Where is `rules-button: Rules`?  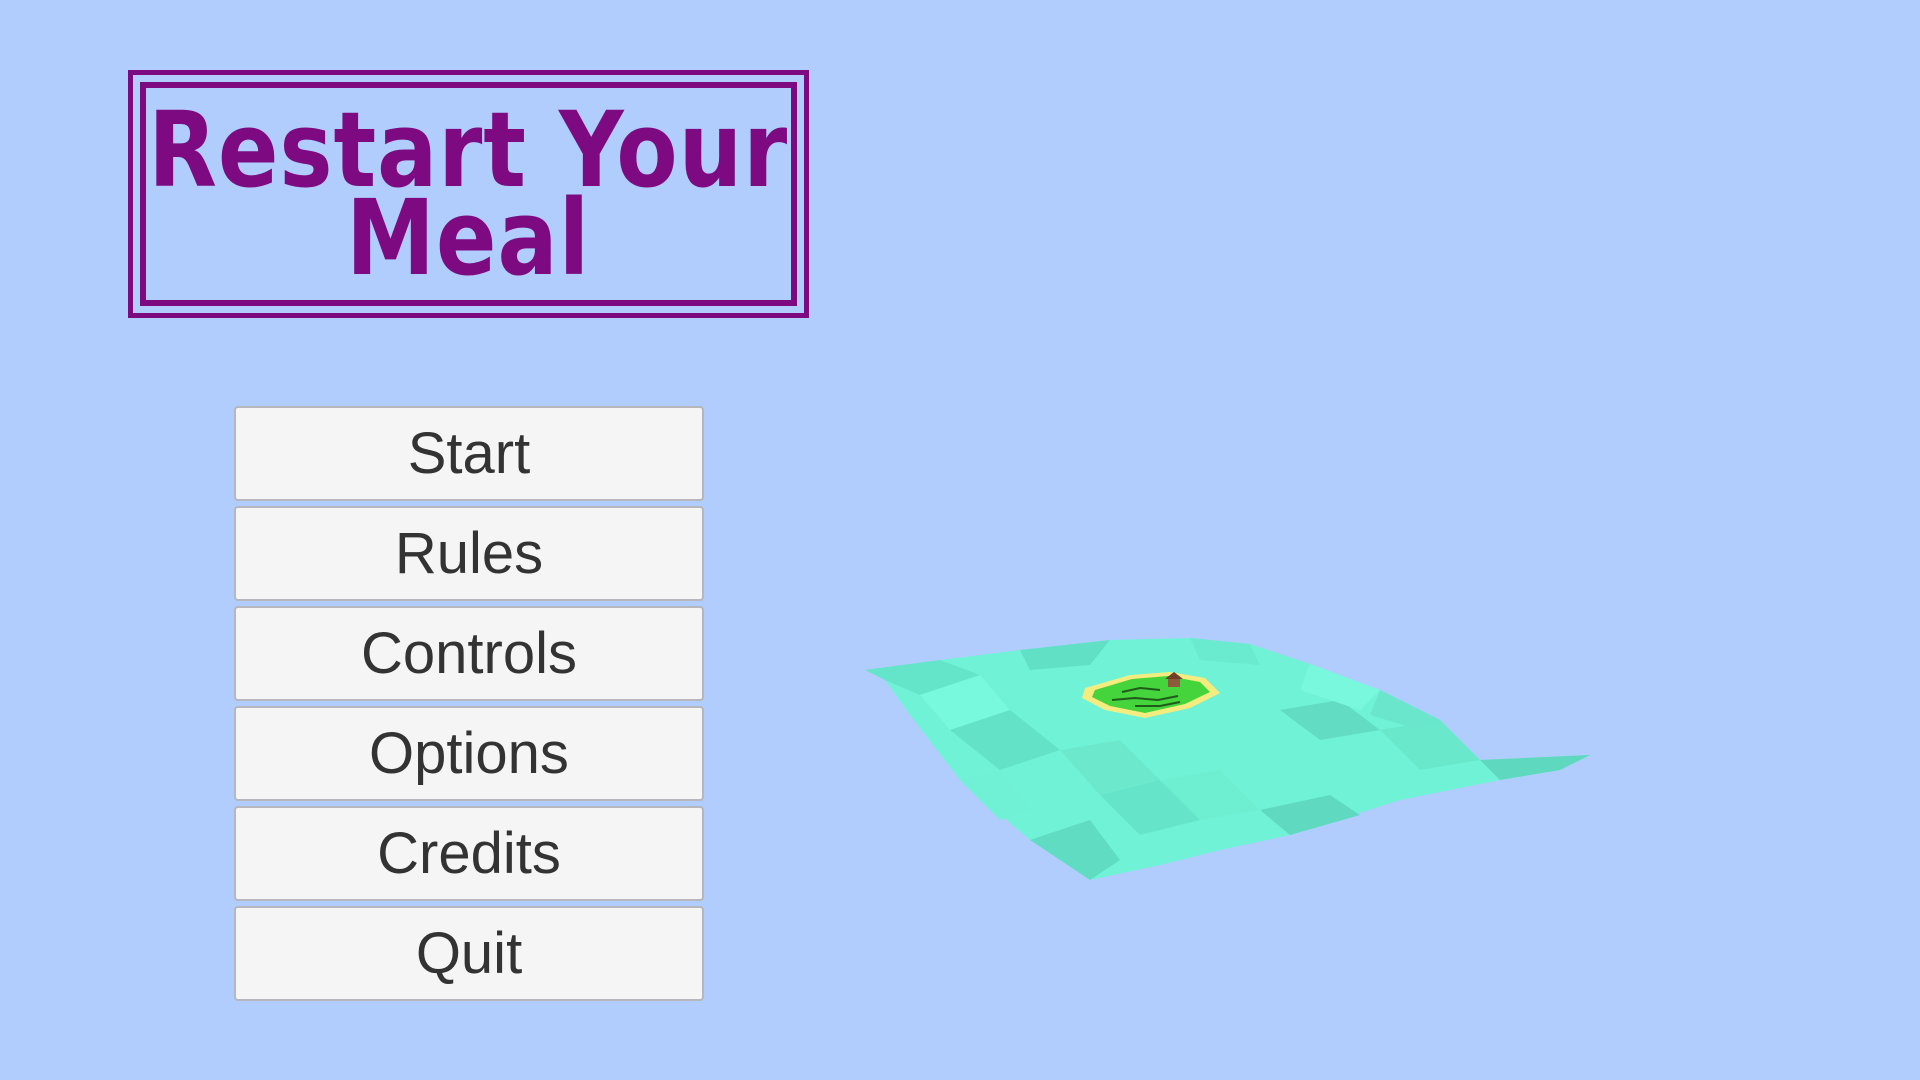 rules-button: Rules is located at coordinates (469, 553).